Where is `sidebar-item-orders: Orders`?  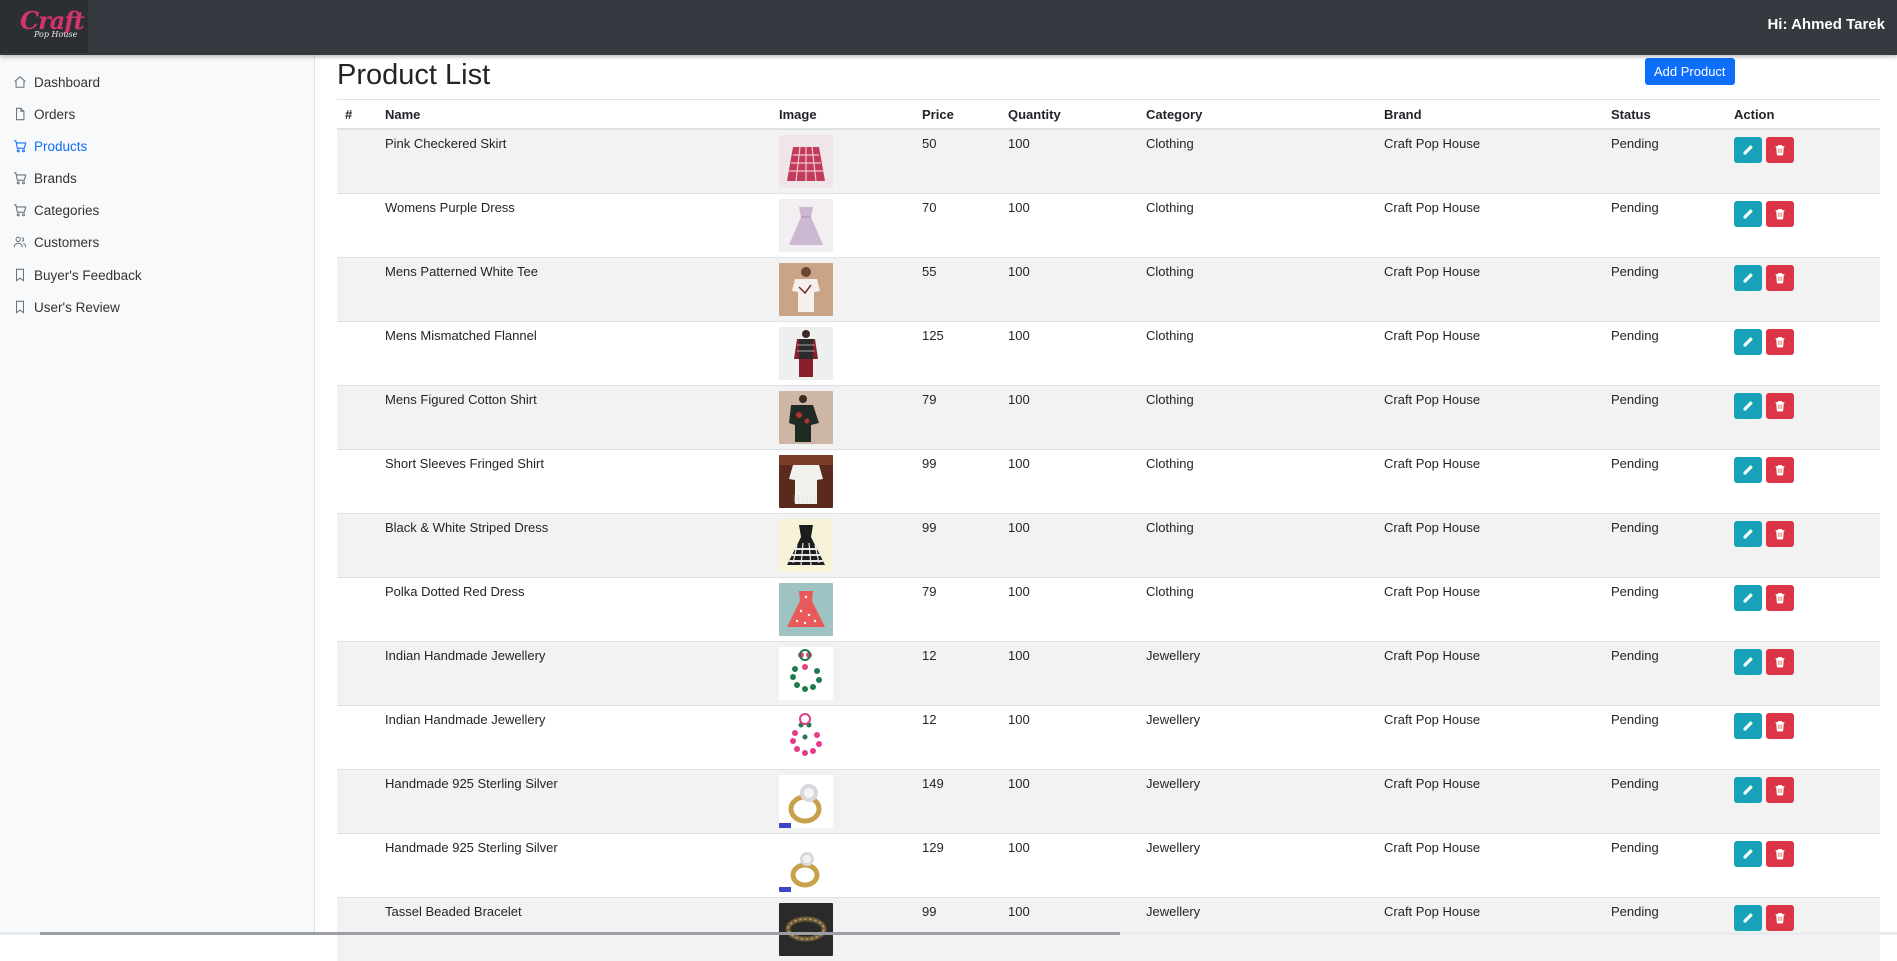
sidebar-item-orders: Orders is located at coordinates (157, 114).